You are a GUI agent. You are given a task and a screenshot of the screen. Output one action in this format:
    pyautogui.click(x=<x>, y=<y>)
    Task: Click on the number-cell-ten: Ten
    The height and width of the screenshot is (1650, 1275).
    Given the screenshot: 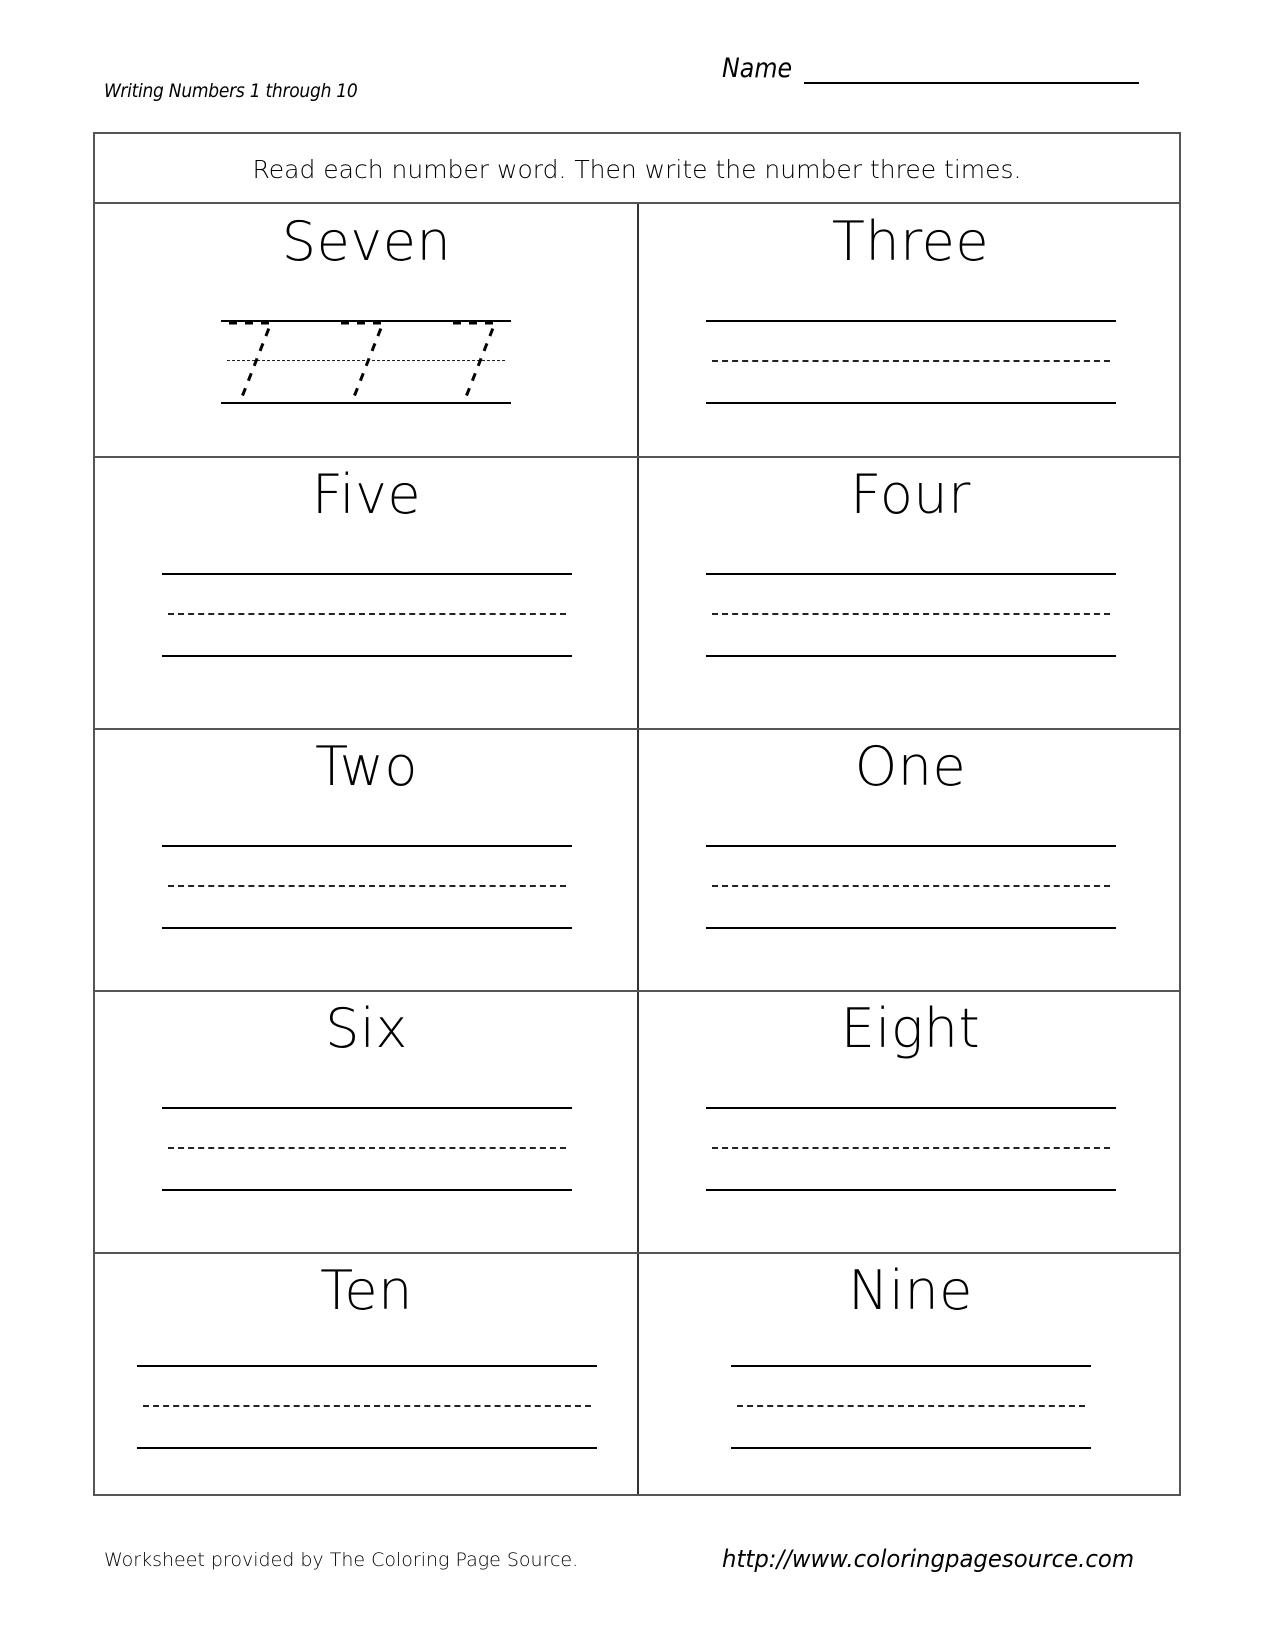 What is the action you would take?
    pyautogui.click(x=366, y=1374)
    